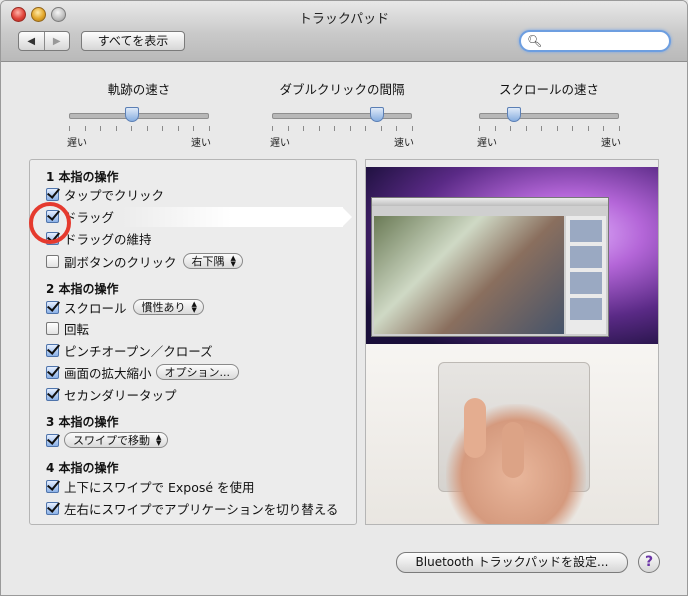 The width and height of the screenshot is (688, 596). I want to click on rotate-option: 回転, so click(67, 328).